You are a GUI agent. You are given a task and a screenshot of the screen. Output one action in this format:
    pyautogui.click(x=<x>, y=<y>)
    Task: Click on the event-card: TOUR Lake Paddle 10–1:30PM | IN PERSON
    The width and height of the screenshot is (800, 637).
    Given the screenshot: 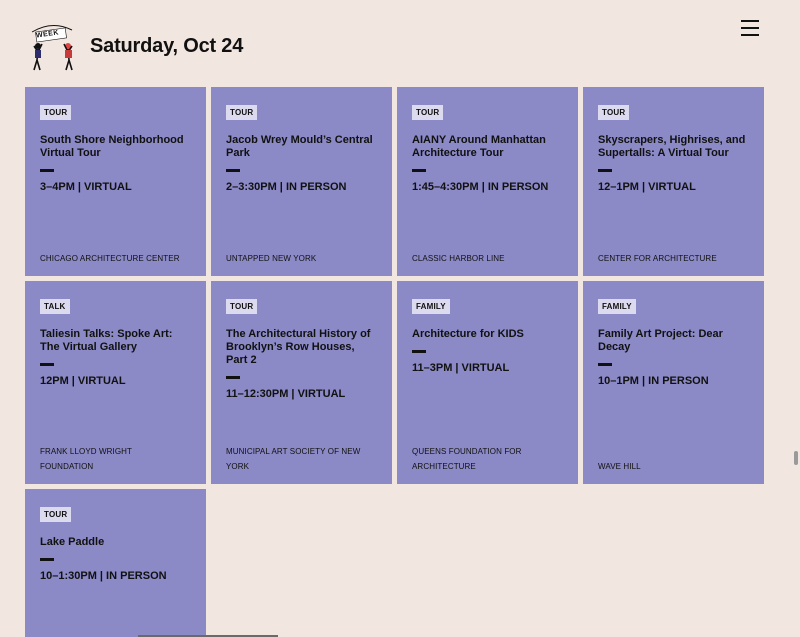 What is the action you would take?
    pyautogui.click(x=115, y=563)
    